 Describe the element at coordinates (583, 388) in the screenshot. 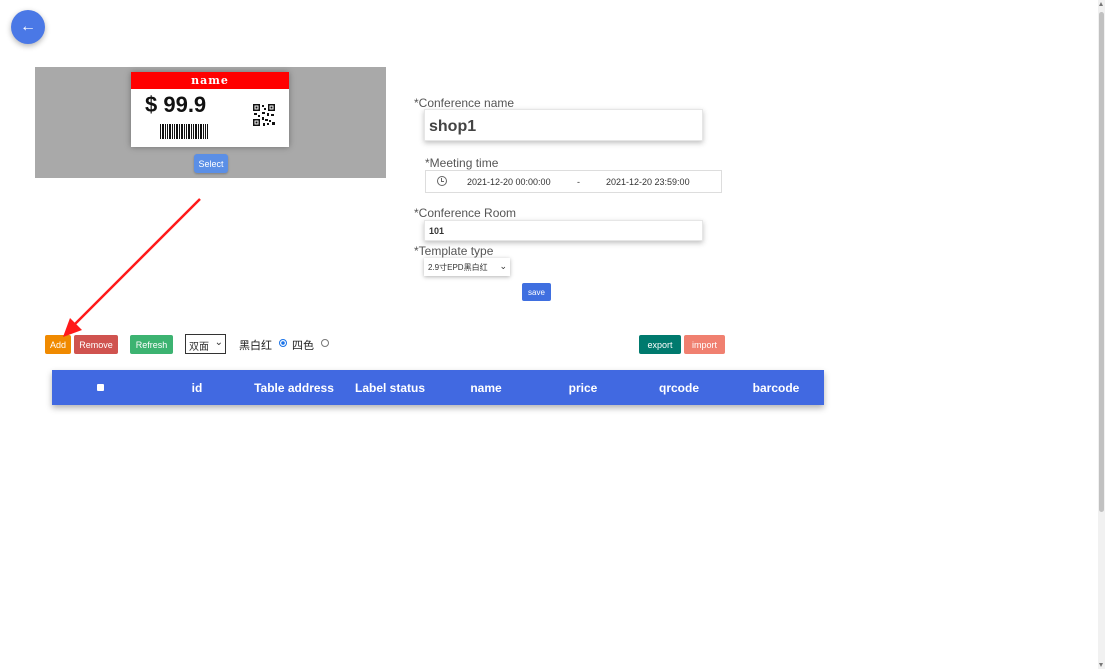

I see `column-header-price: price` at that location.